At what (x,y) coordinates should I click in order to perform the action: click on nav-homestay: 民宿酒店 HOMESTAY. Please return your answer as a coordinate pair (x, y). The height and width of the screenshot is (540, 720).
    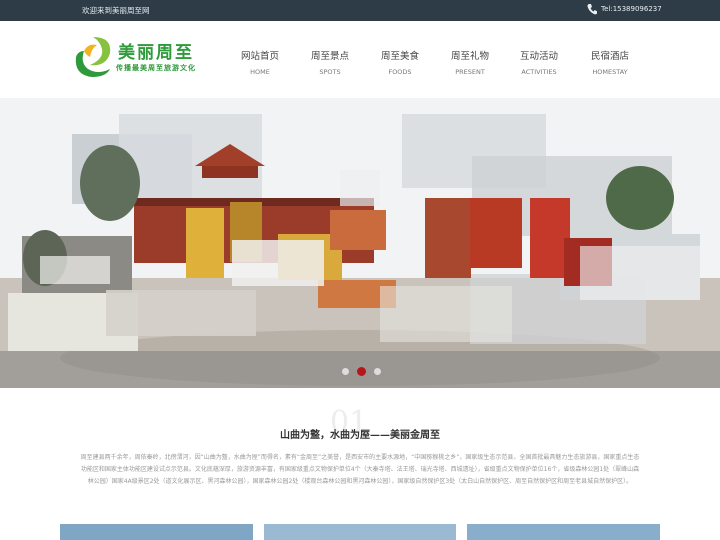
    Looking at the image, I should click on (610, 62).